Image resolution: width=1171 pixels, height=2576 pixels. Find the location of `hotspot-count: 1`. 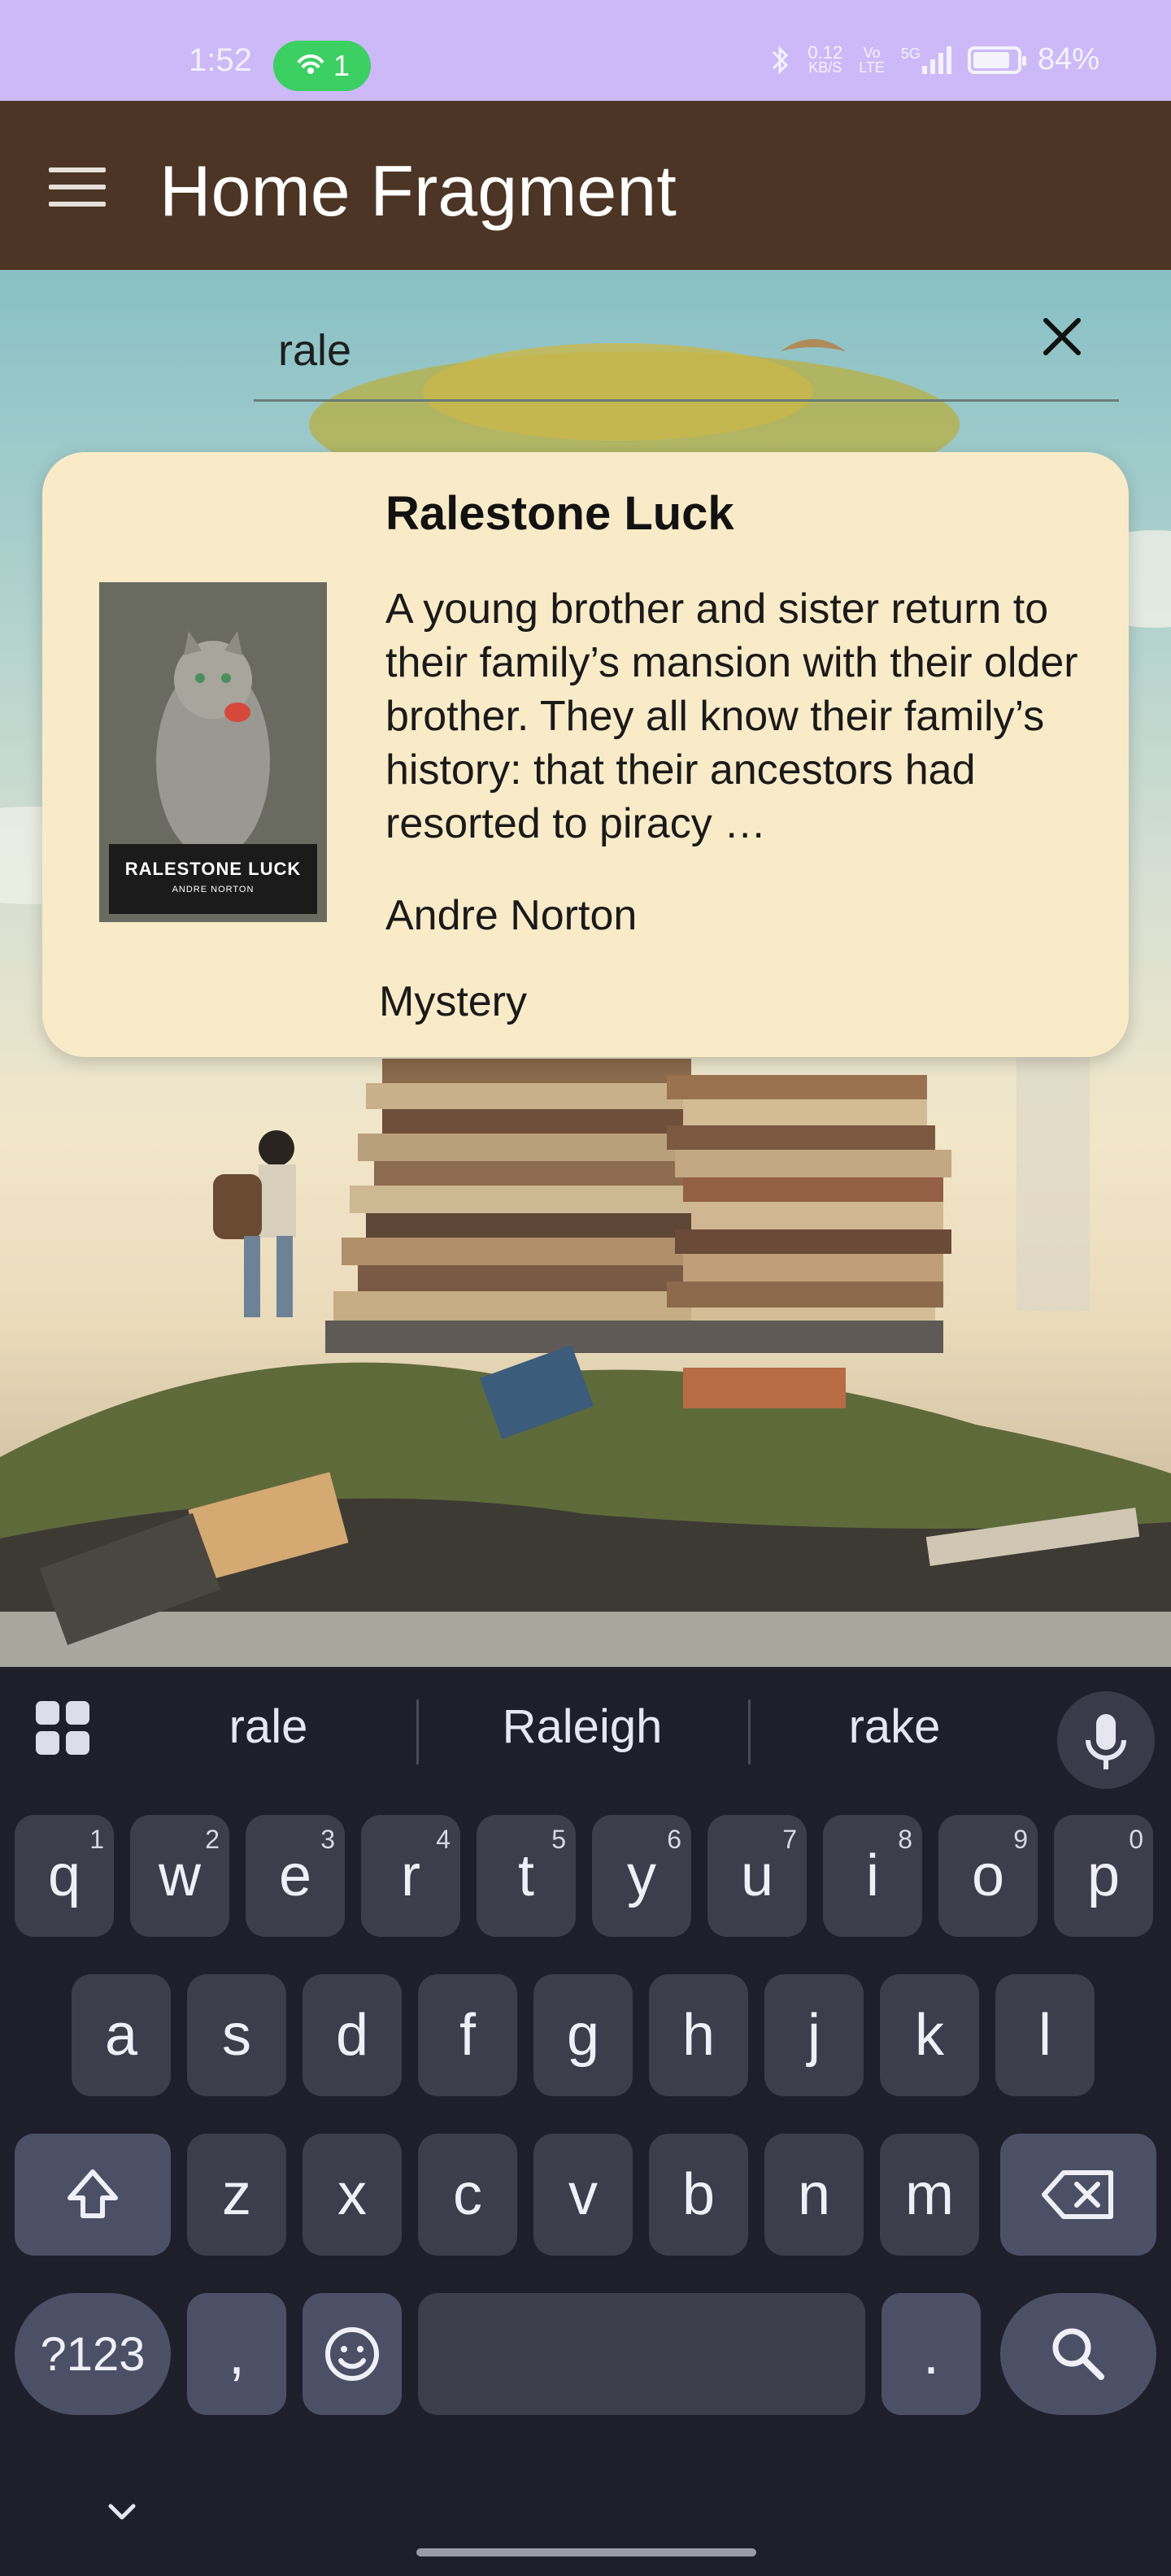

hotspot-count: 1 is located at coordinates (342, 66).